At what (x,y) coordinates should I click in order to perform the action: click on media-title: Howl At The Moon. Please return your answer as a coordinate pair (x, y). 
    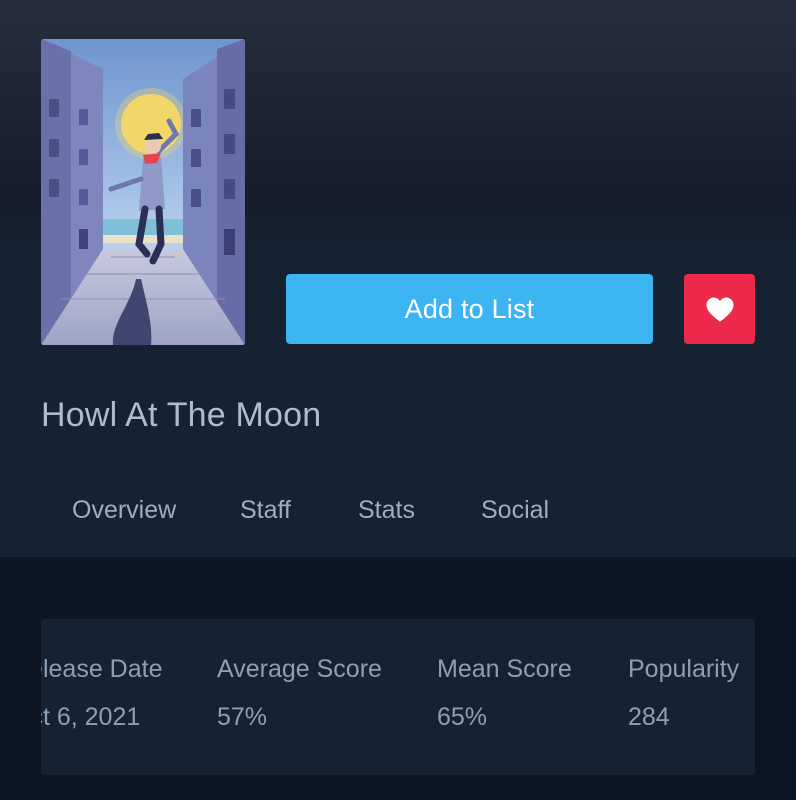
    Looking at the image, I should click on (181, 415).